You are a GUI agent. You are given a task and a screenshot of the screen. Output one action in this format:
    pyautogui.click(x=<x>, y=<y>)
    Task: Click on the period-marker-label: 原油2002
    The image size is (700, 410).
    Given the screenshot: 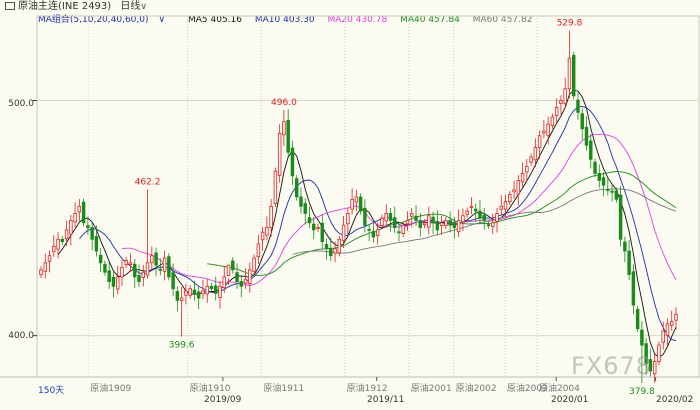 What is the action you would take?
    pyautogui.click(x=476, y=388)
    